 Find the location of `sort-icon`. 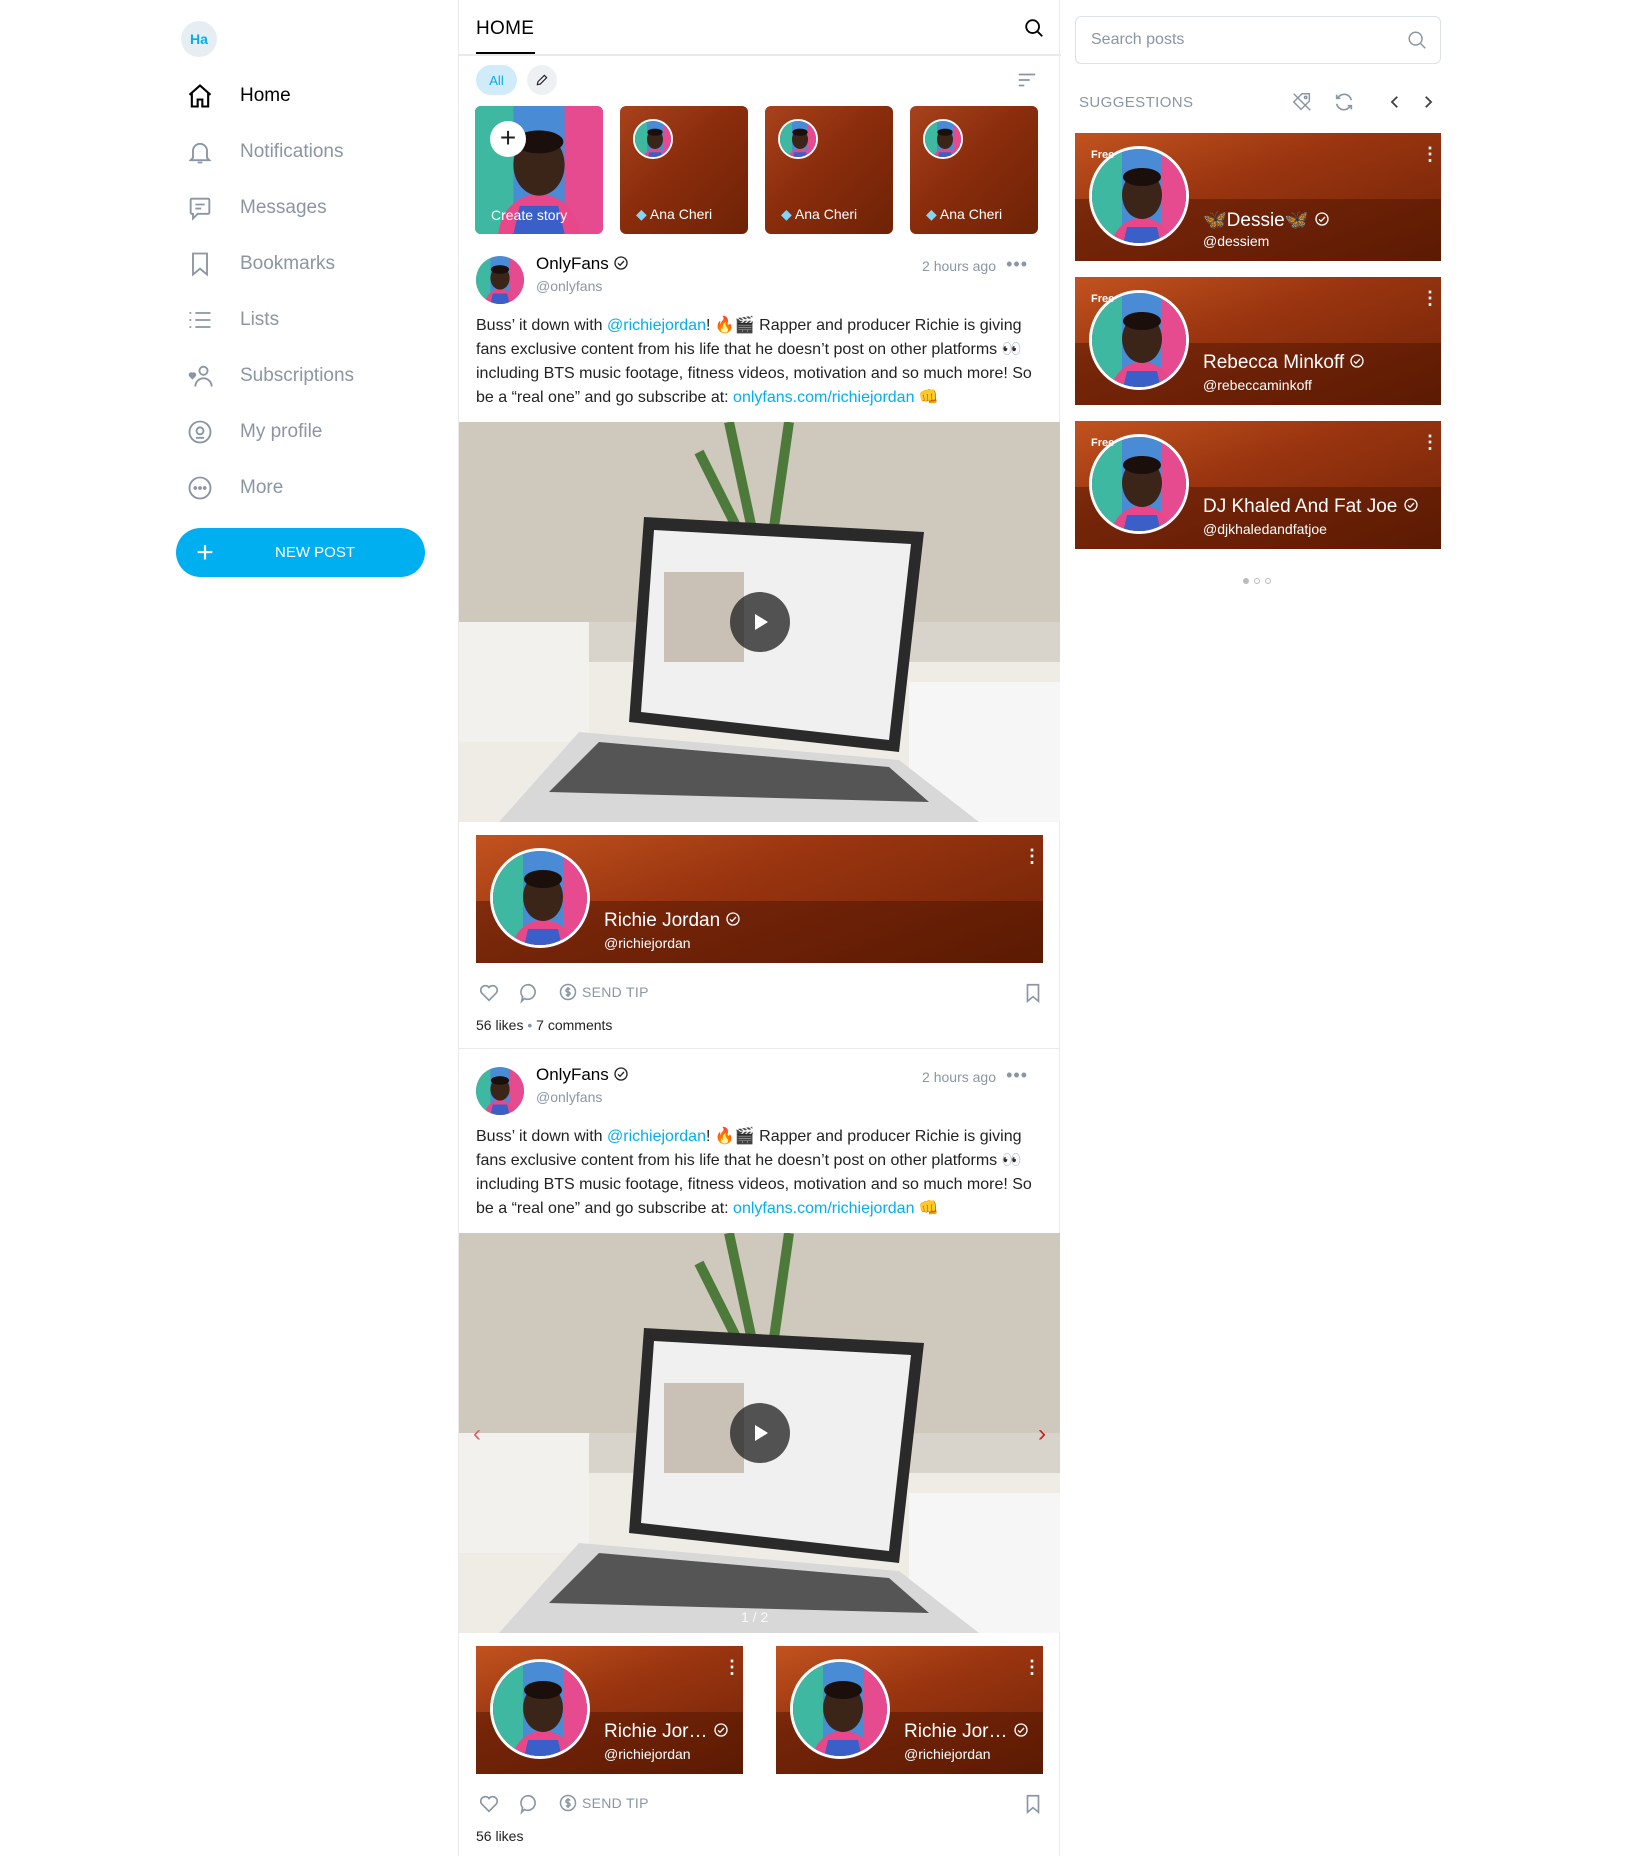

sort-icon is located at coordinates (1027, 82).